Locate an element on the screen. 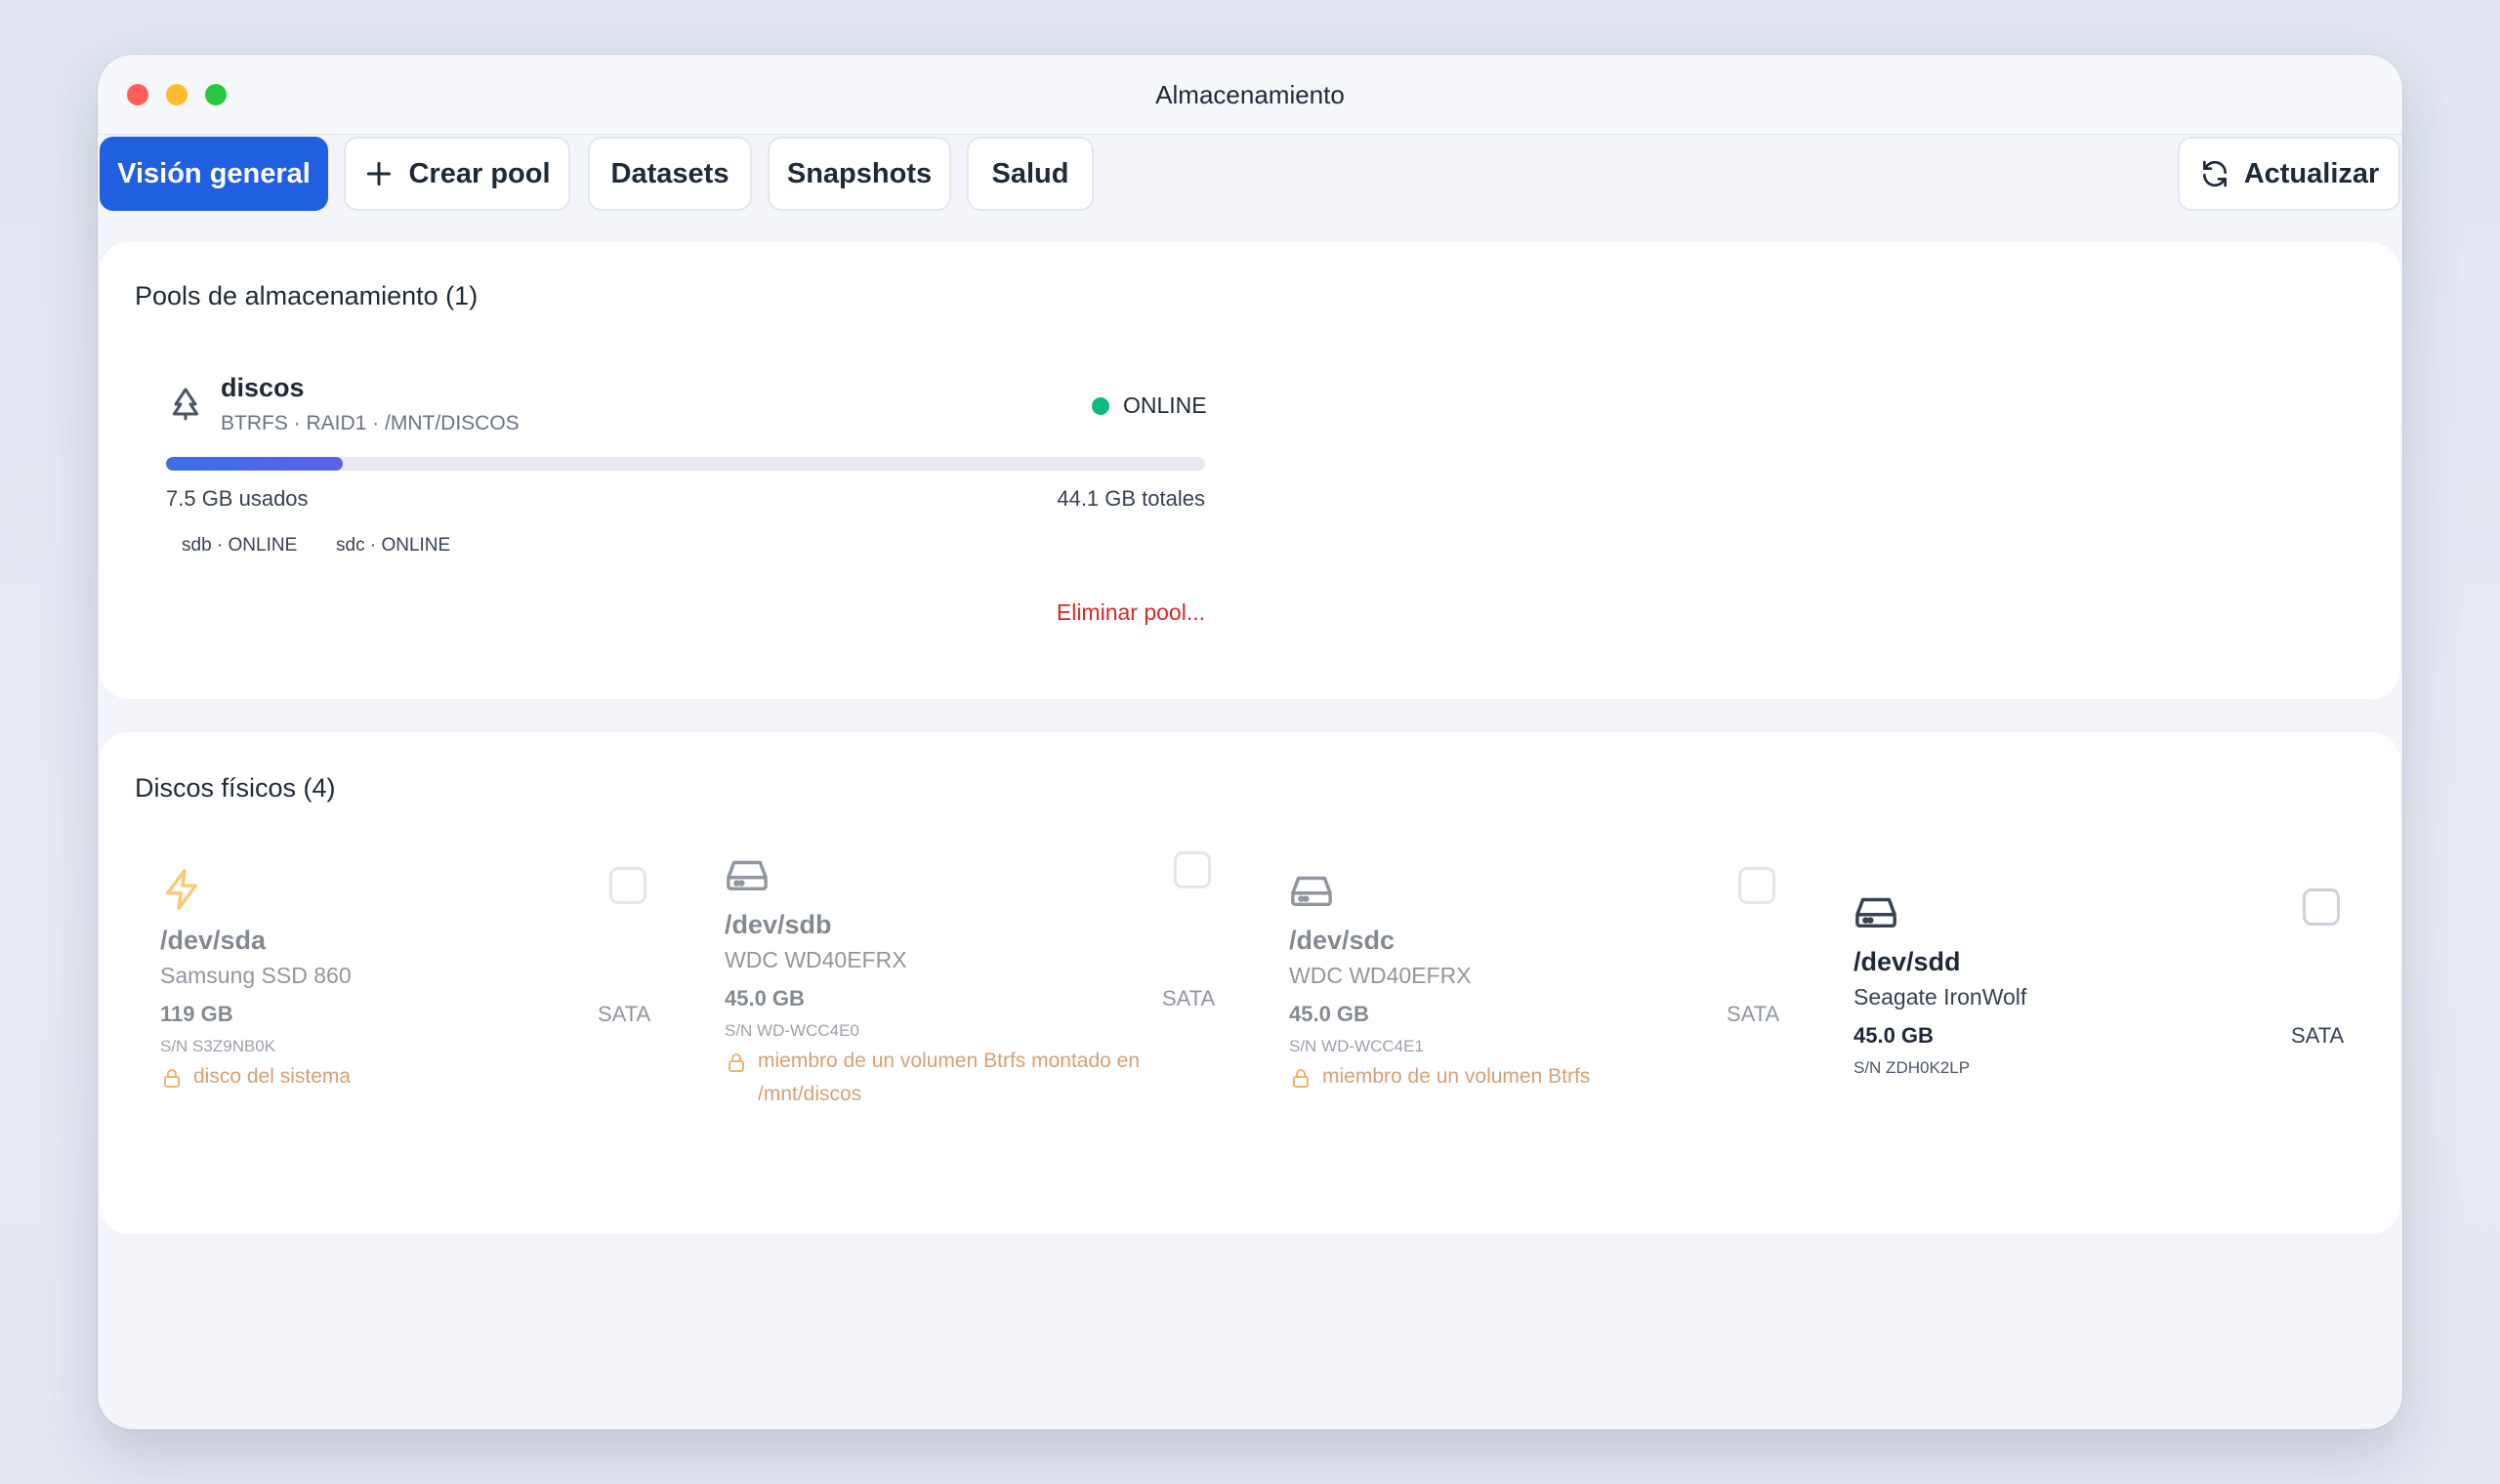  tree-icon is located at coordinates (185, 405).